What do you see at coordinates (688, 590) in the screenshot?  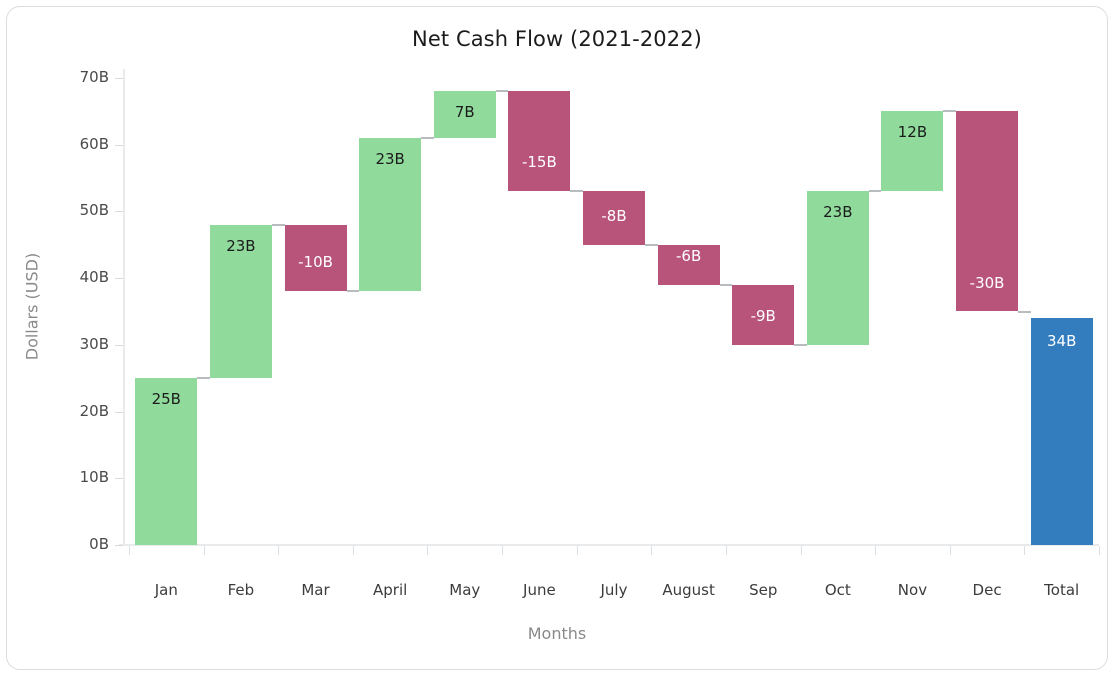 I see `x-axis-tick-label: August` at bounding box center [688, 590].